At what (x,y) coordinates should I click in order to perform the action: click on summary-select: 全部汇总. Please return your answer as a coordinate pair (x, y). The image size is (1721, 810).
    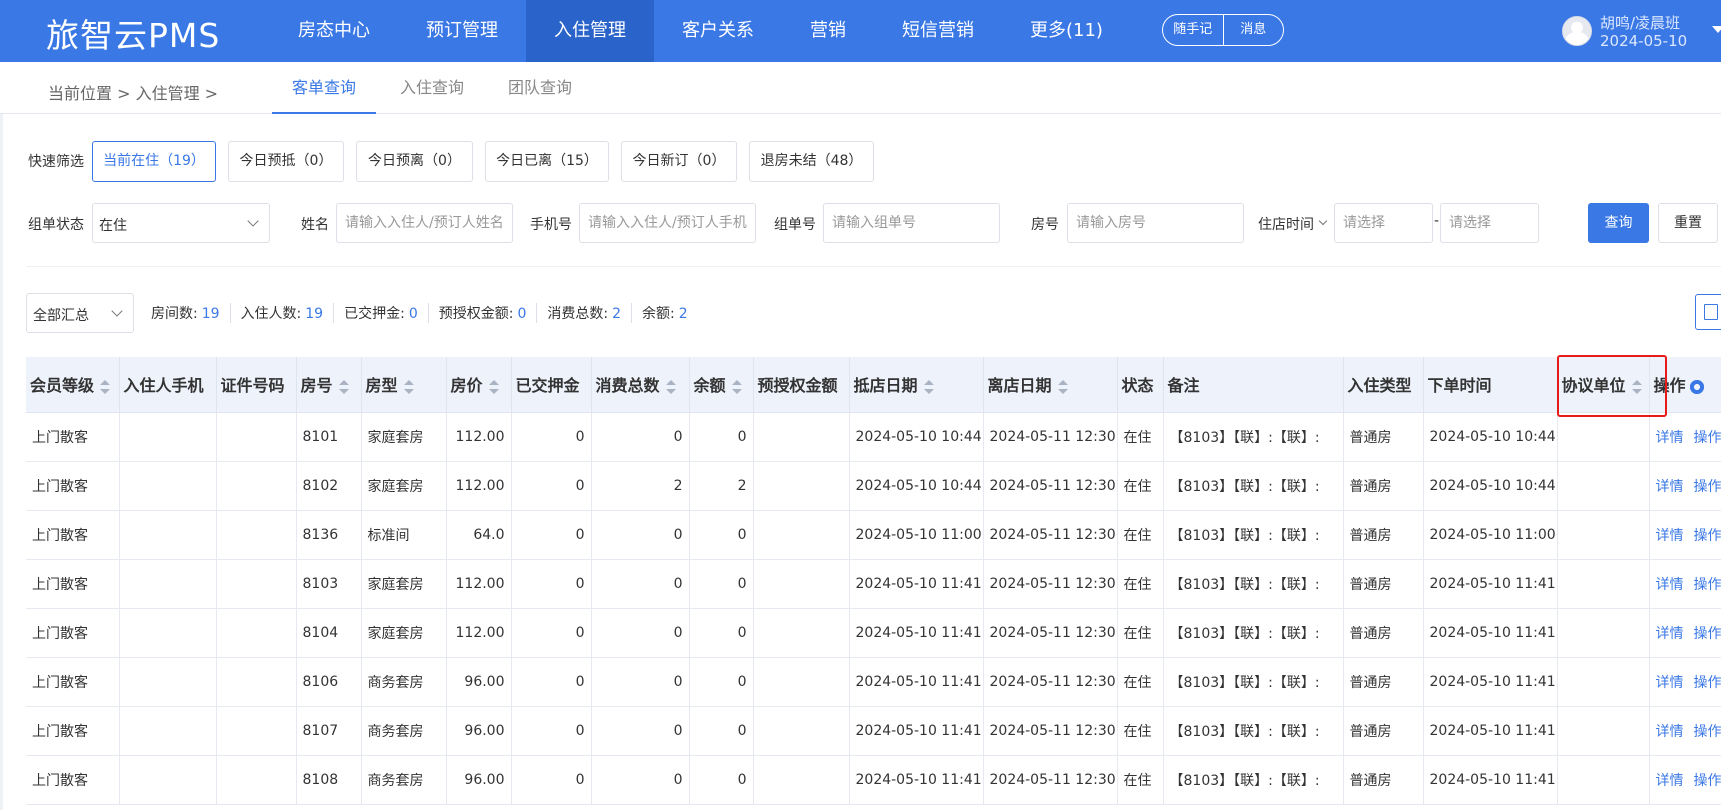
    Looking at the image, I should click on (80, 313).